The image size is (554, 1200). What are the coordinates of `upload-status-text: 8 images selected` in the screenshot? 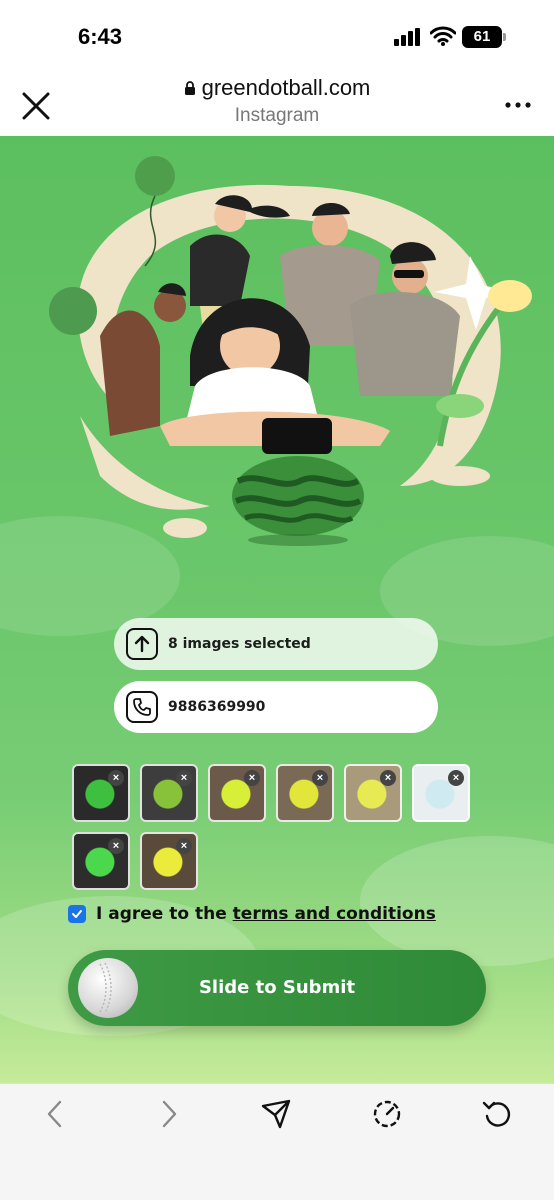 It's located at (239, 644).